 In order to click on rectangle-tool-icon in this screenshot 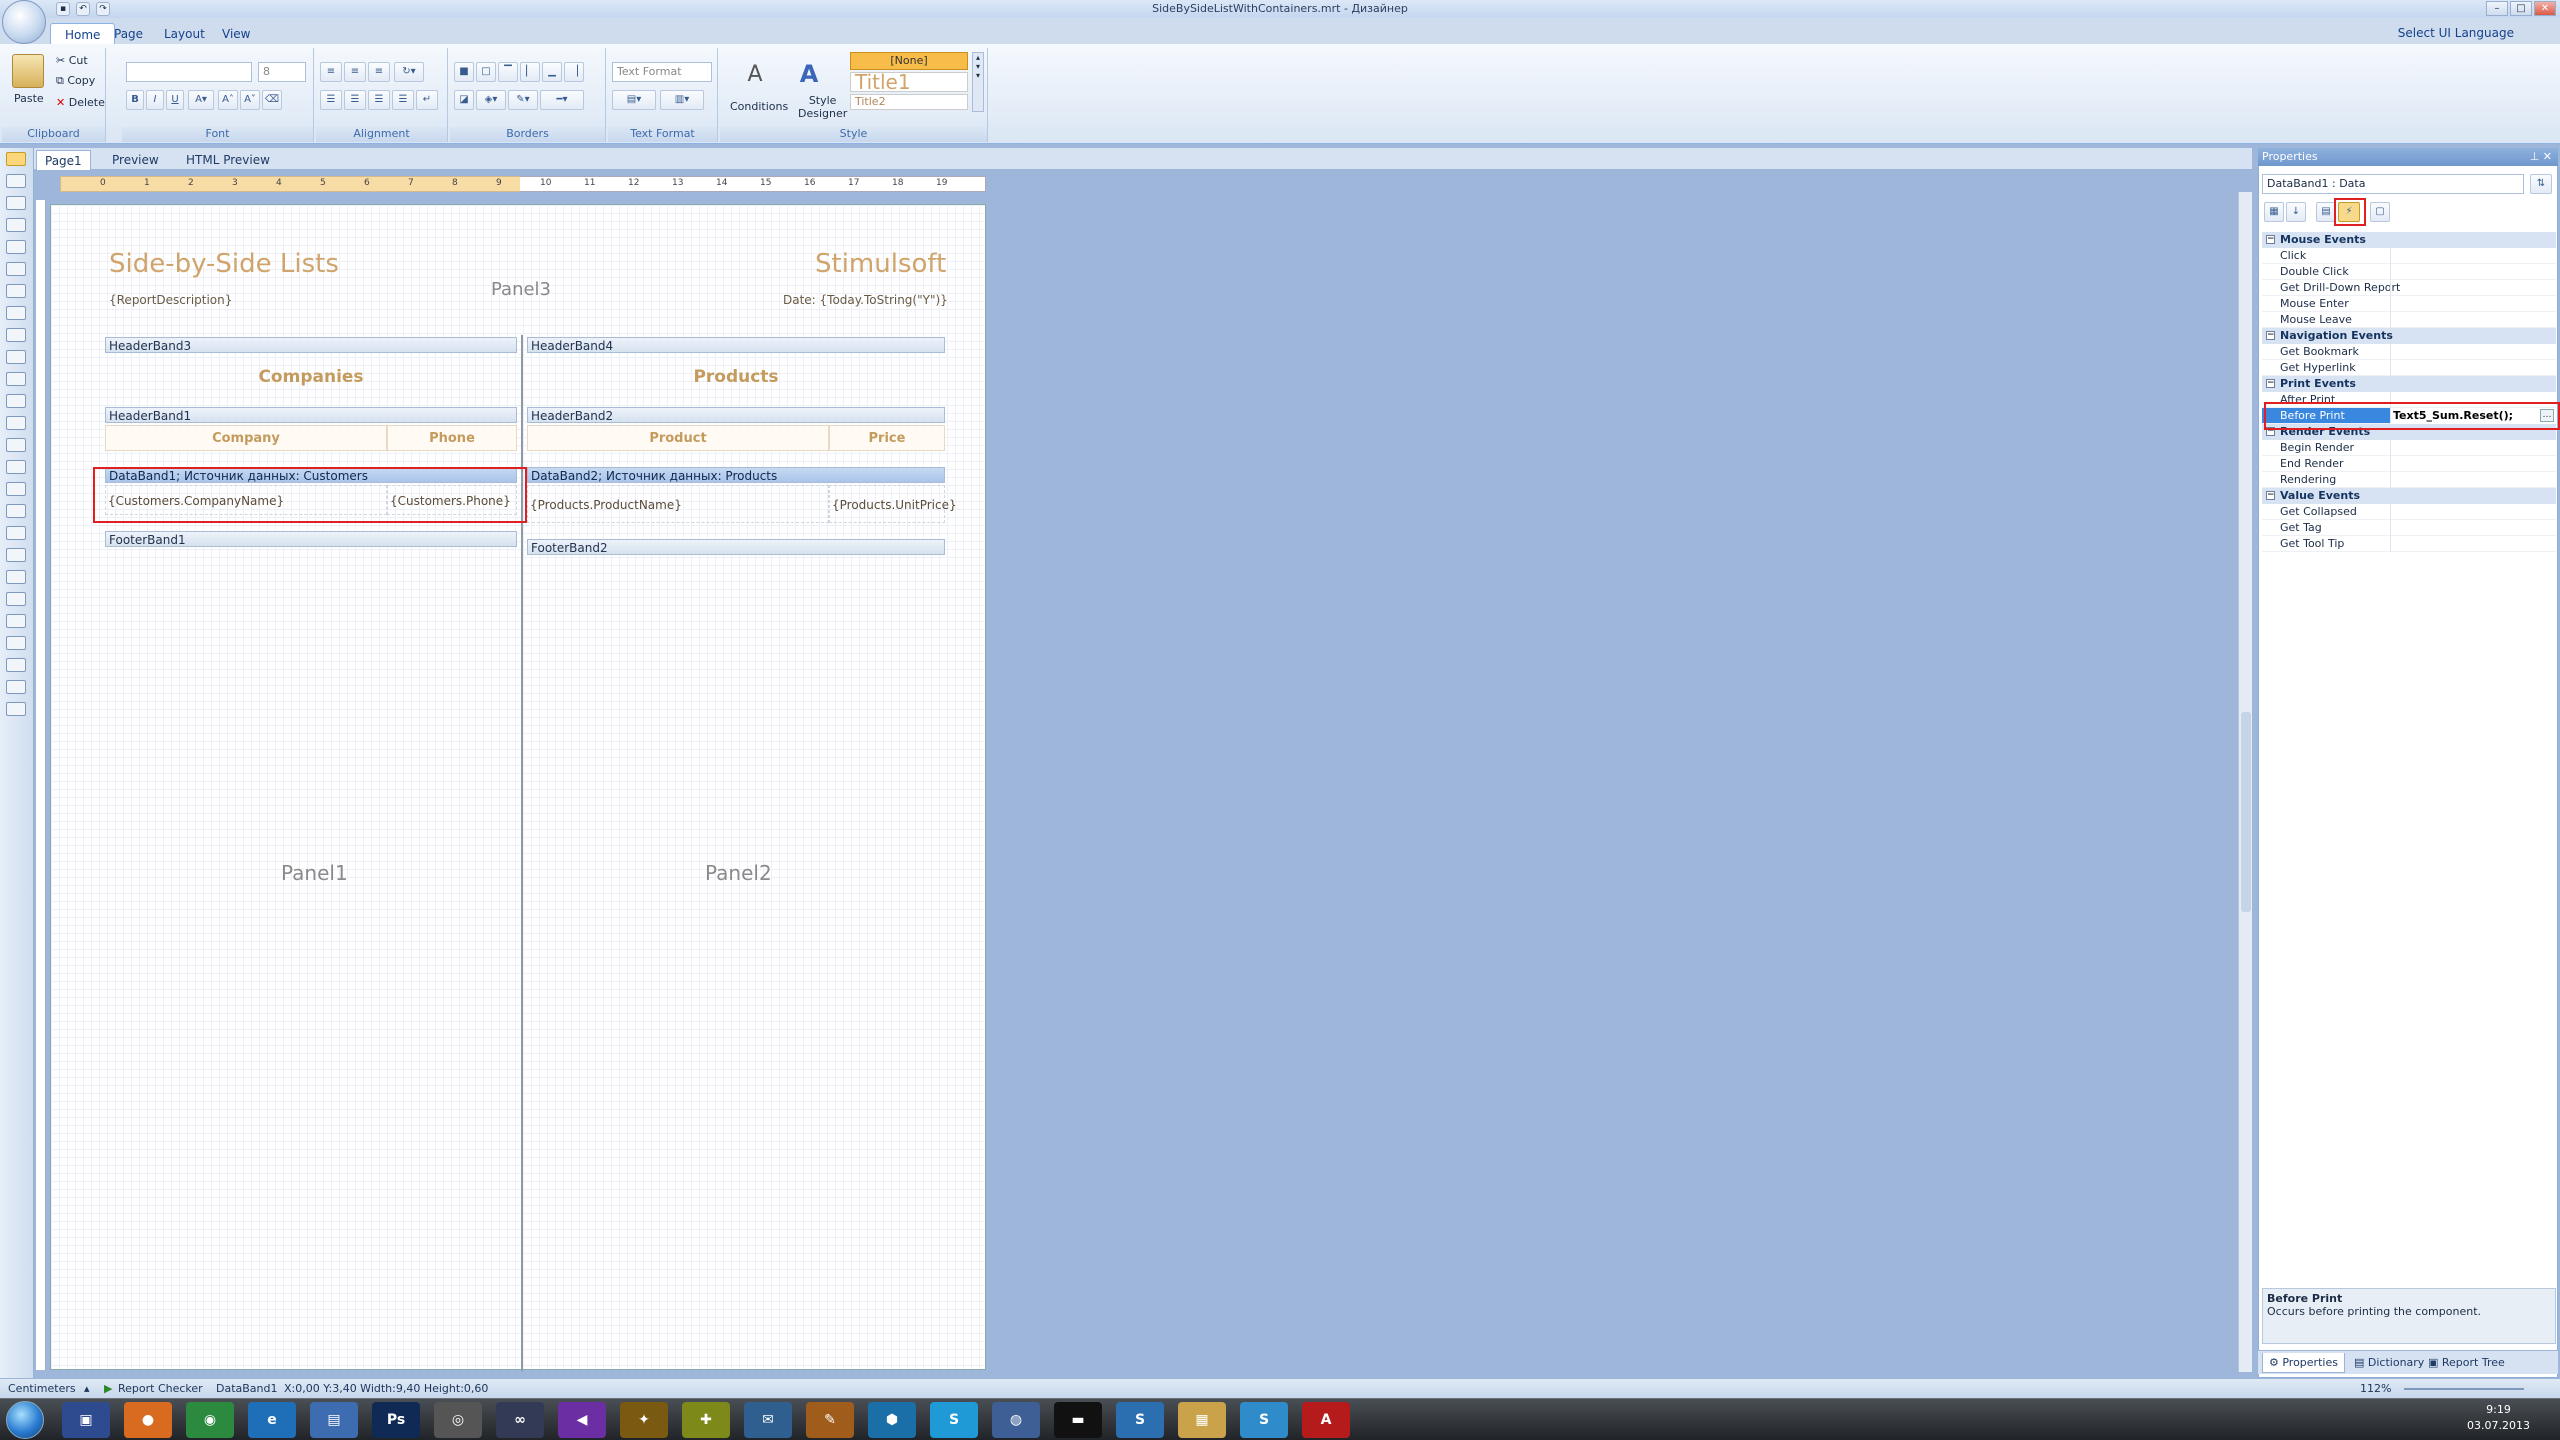, I will do `click(16, 643)`.